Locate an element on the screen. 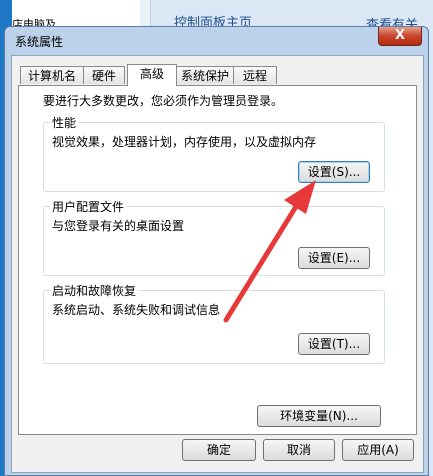 The height and width of the screenshot is (476, 433). tab-advanced: 高级 is located at coordinates (152, 75).